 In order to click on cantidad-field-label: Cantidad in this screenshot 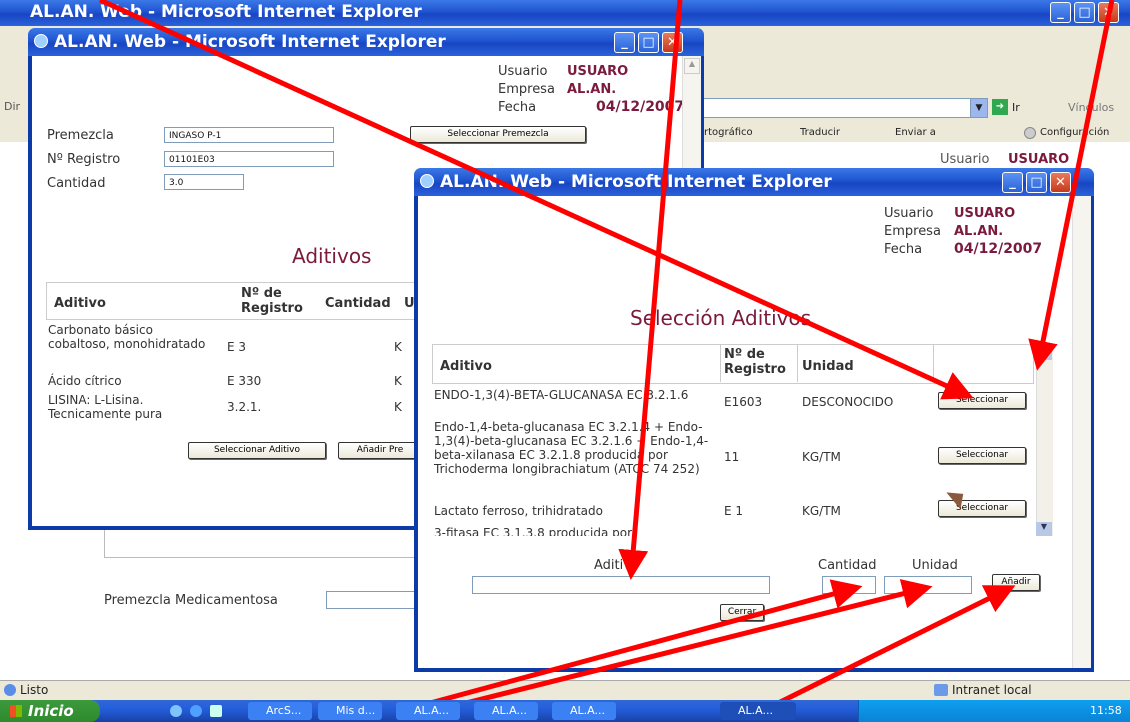, I will do `click(847, 565)`.